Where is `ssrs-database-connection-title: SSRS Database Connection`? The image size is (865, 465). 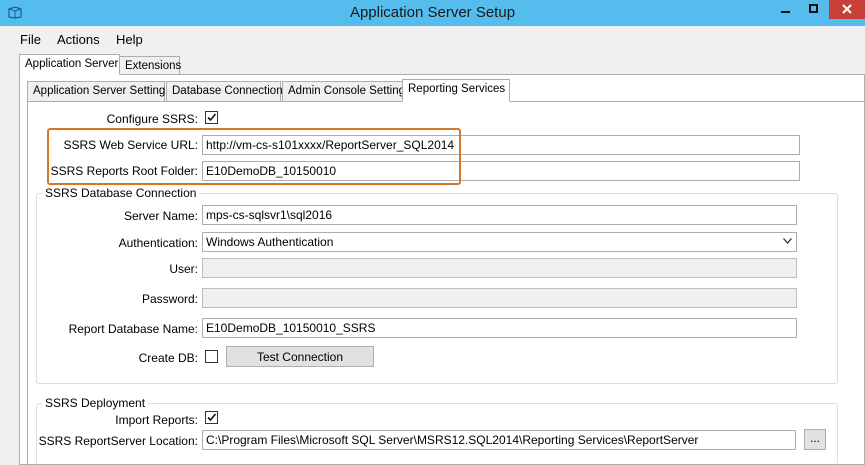 ssrs-database-connection-title: SSRS Database Connection is located at coordinates (121, 193).